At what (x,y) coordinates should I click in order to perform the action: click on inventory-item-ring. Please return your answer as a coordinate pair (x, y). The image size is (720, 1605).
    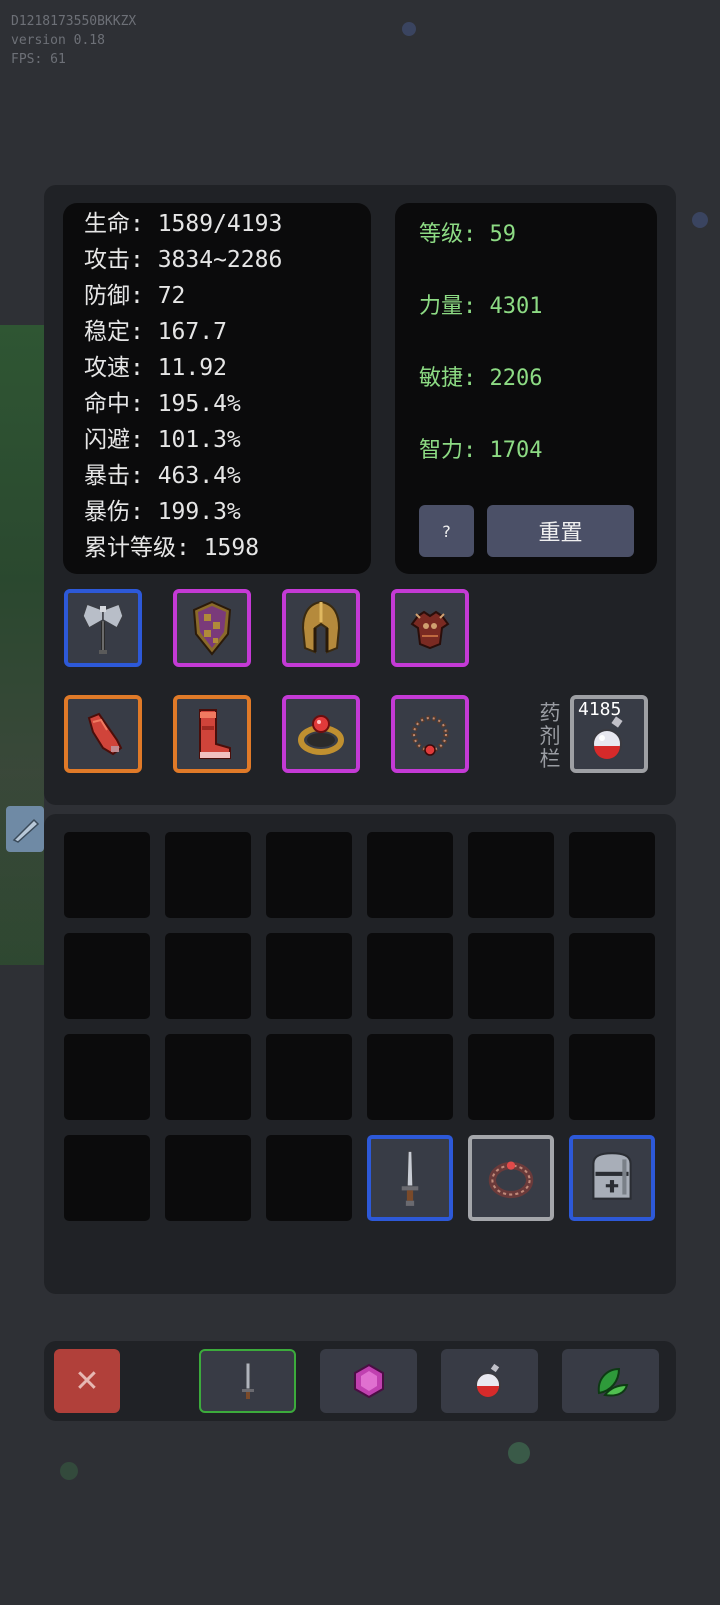
    Looking at the image, I should click on (511, 1178).